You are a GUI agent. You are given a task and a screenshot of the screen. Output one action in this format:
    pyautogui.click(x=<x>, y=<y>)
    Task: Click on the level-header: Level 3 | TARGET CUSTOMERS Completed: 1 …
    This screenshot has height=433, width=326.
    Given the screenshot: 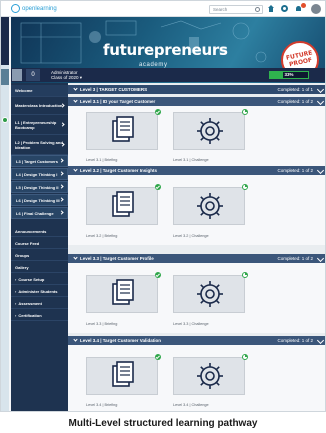 What is the action you would take?
    pyautogui.click(x=196, y=89)
    